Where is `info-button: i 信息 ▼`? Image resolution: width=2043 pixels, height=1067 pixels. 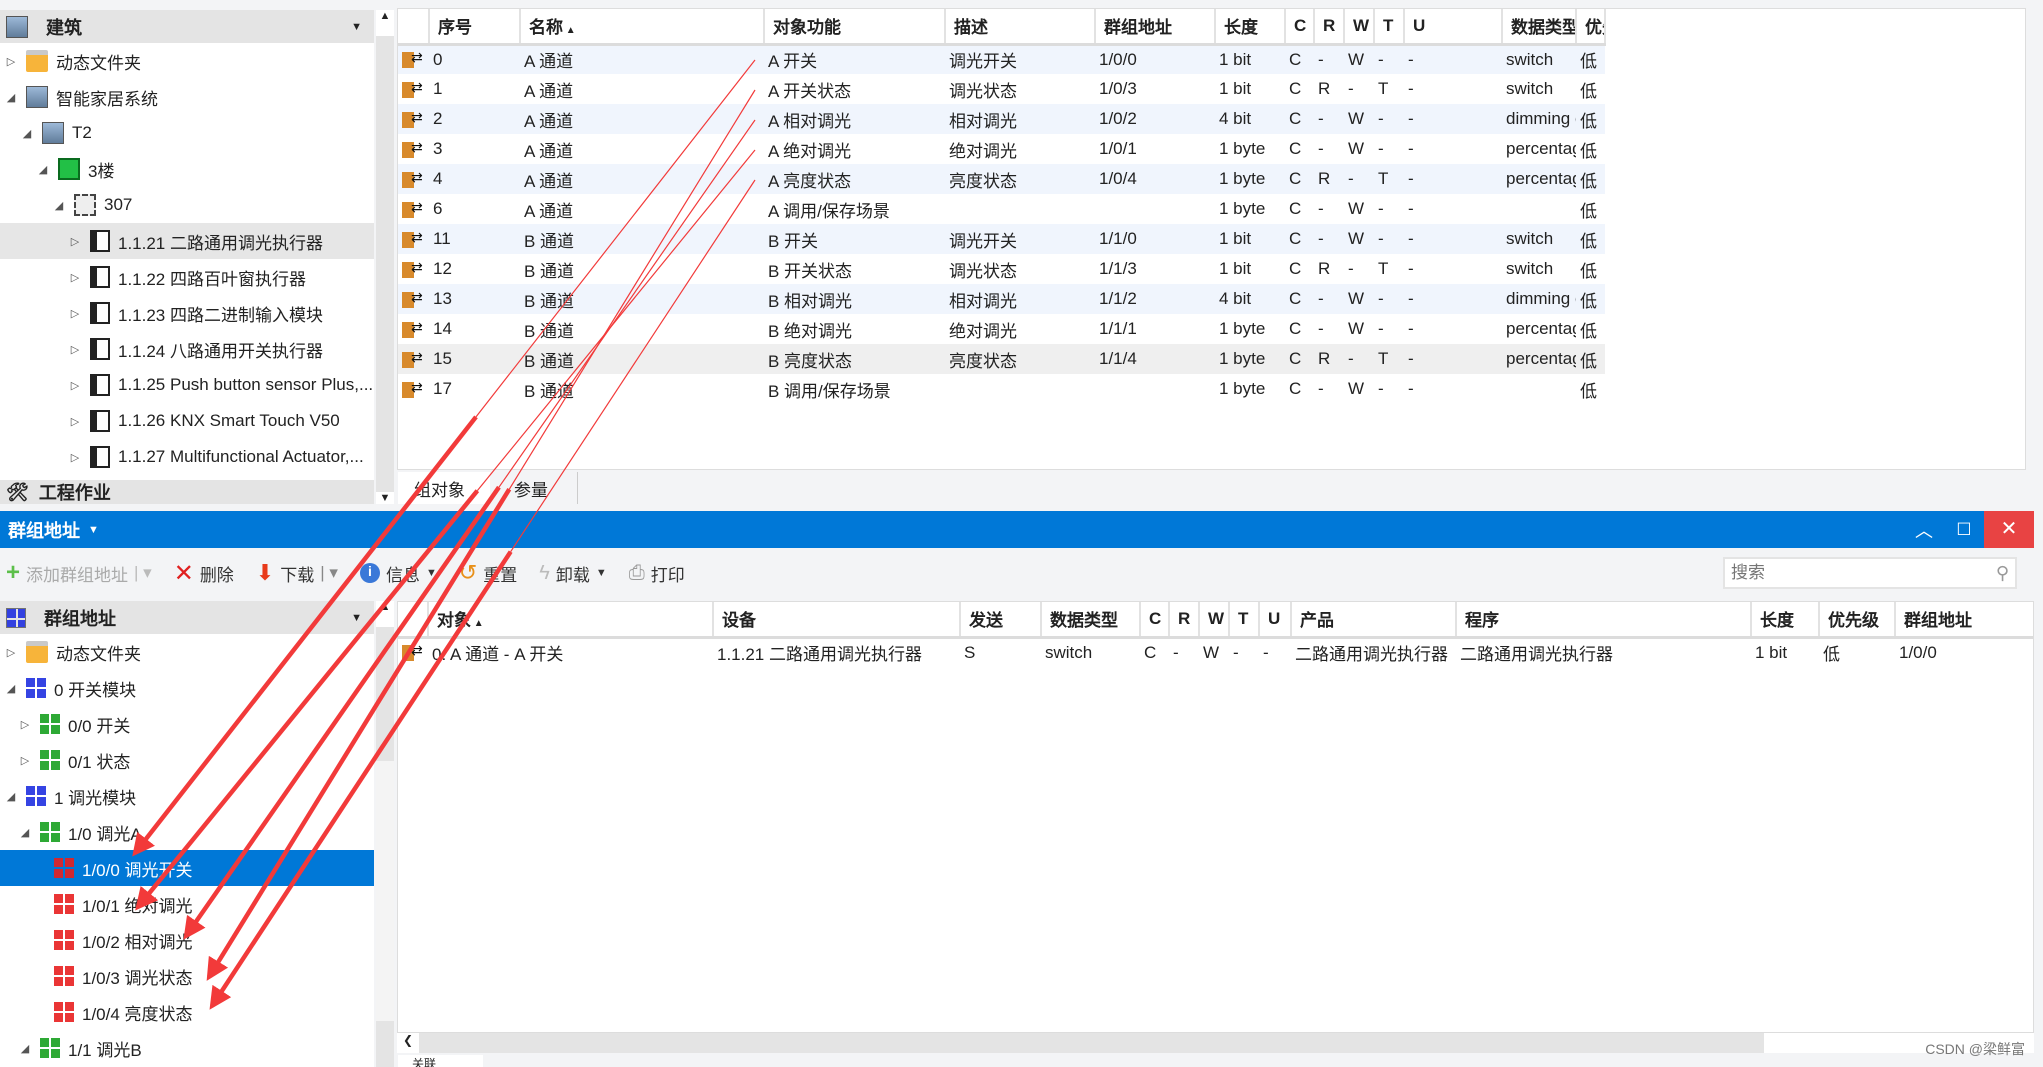 info-button: i 信息 ▼ is located at coordinates (398, 573).